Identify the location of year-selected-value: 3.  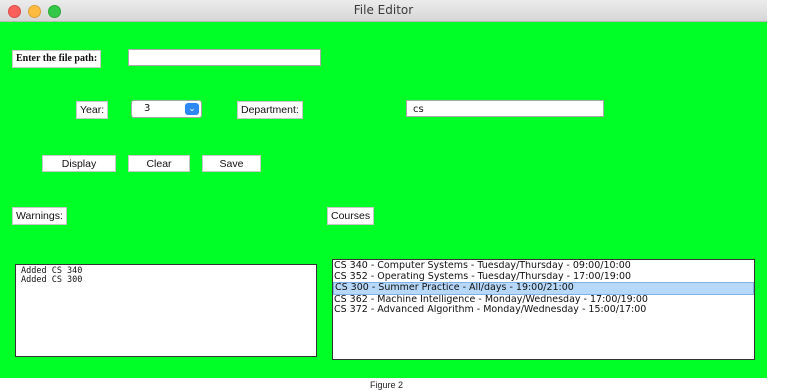
(147, 108).